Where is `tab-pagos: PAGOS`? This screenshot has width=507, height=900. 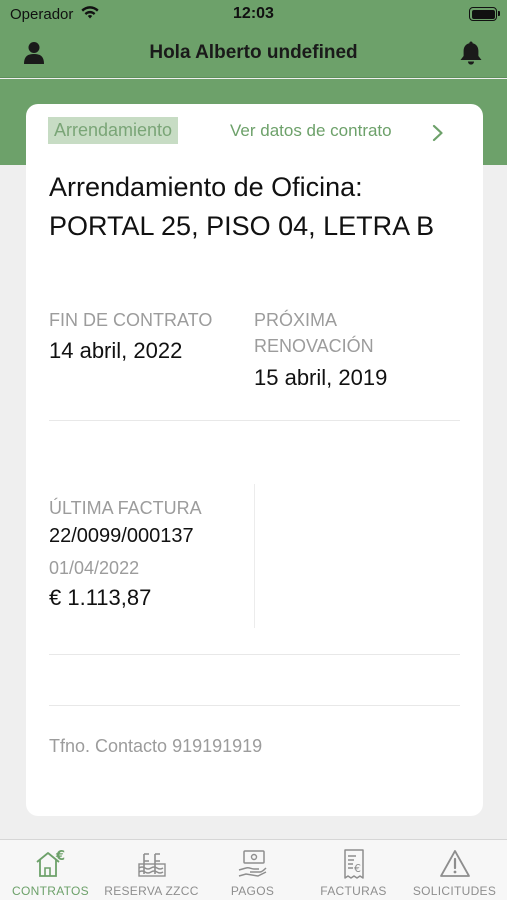
tab-pagos: PAGOS is located at coordinates (252, 870).